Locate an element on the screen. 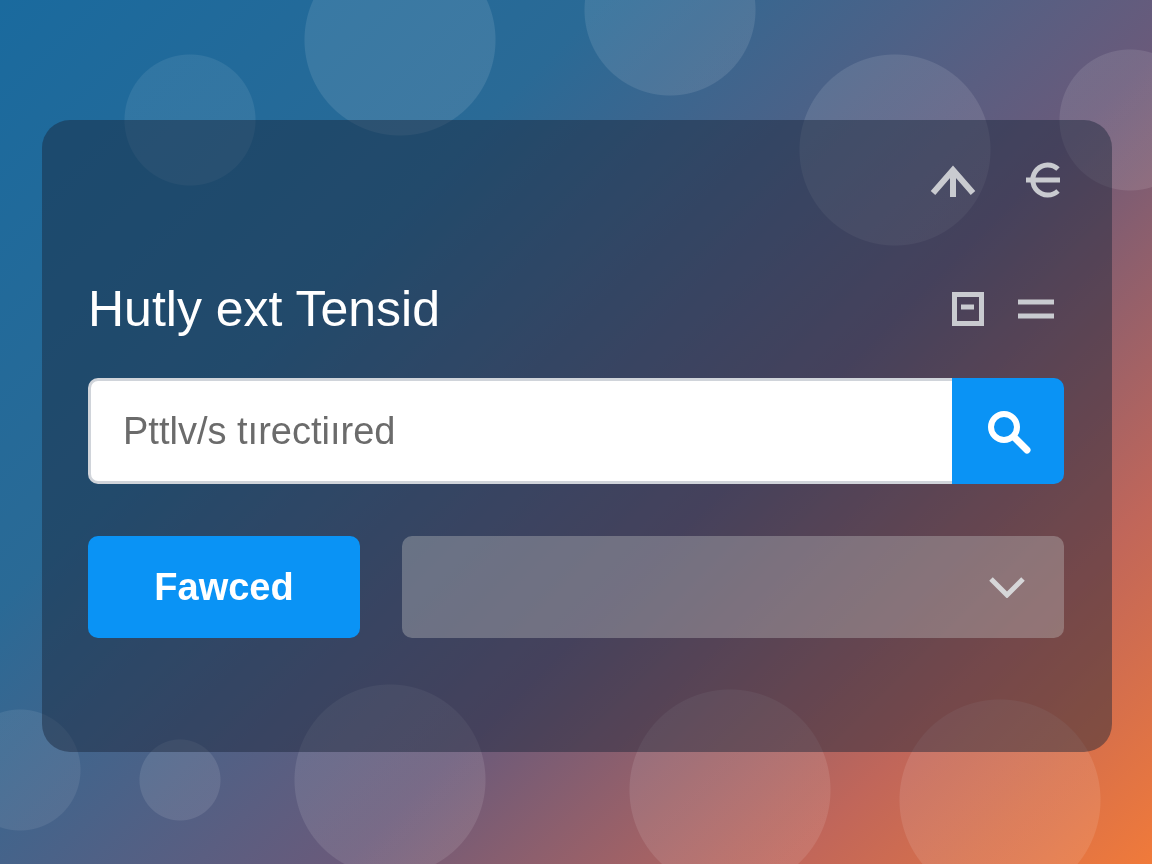 The width and height of the screenshot is (1152, 864). primary-button: Fawced is located at coordinates (224, 587).